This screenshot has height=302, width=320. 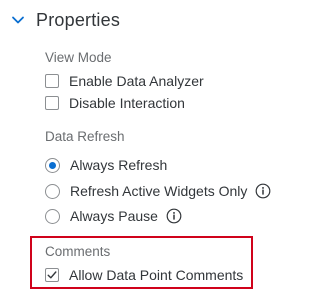 I want to click on checkmark-icon, so click(x=52, y=275).